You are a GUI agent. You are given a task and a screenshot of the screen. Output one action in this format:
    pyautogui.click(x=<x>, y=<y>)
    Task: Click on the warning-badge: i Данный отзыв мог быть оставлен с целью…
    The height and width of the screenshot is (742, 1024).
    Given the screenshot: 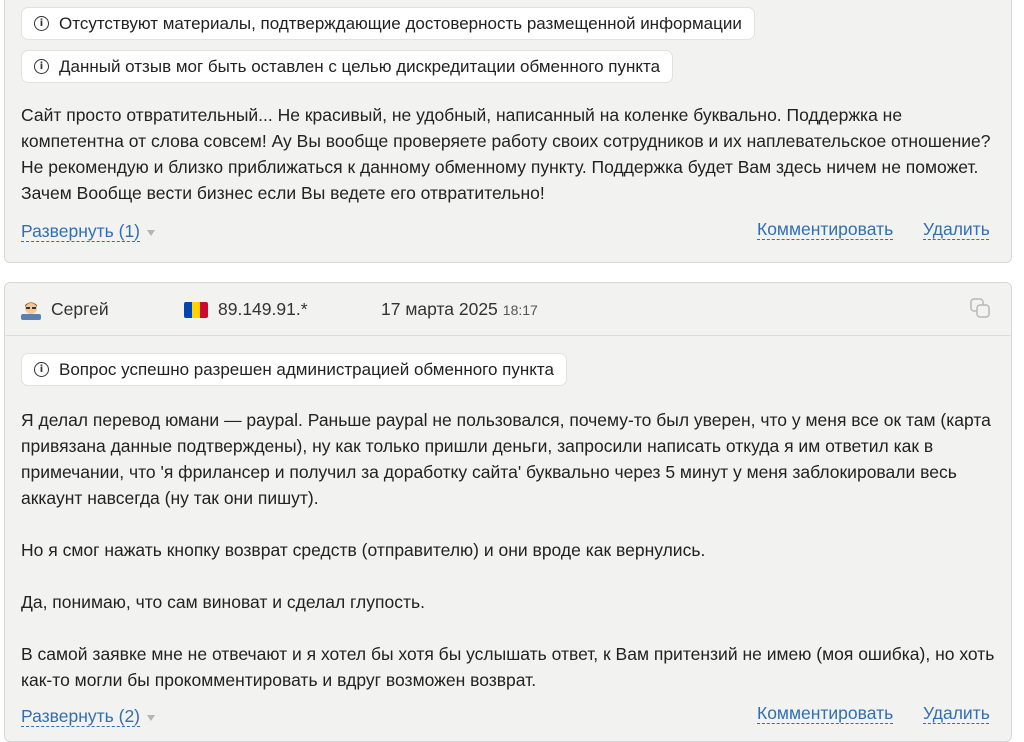 What is the action you would take?
    pyautogui.click(x=347, y=66)
    